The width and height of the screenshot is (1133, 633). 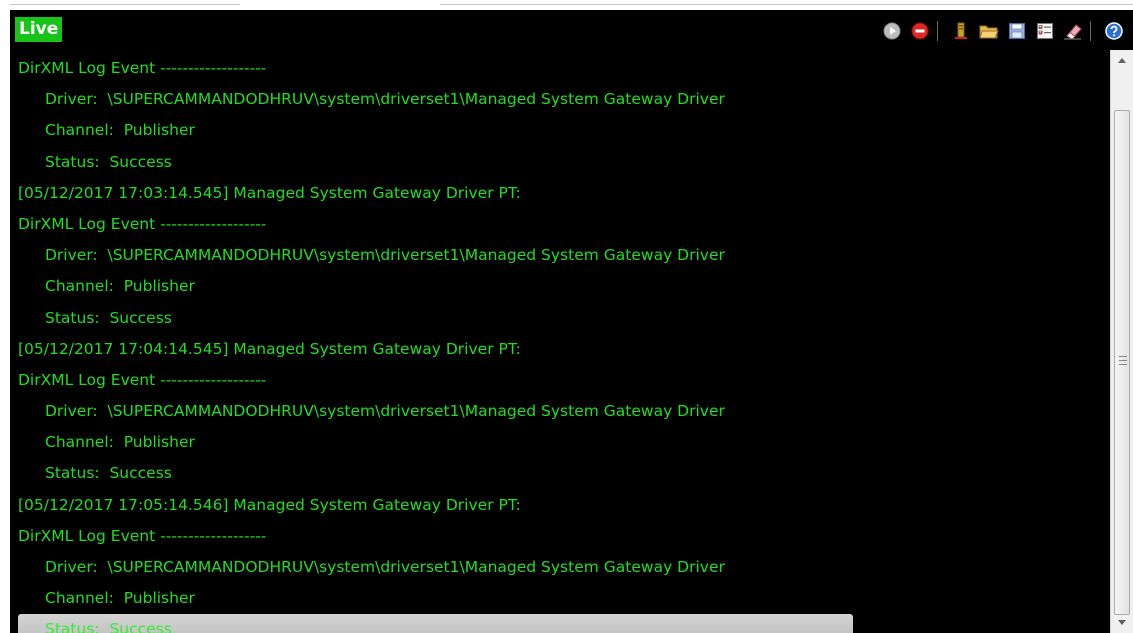 I want to click on stop-icon, so click(x=920, y=31).